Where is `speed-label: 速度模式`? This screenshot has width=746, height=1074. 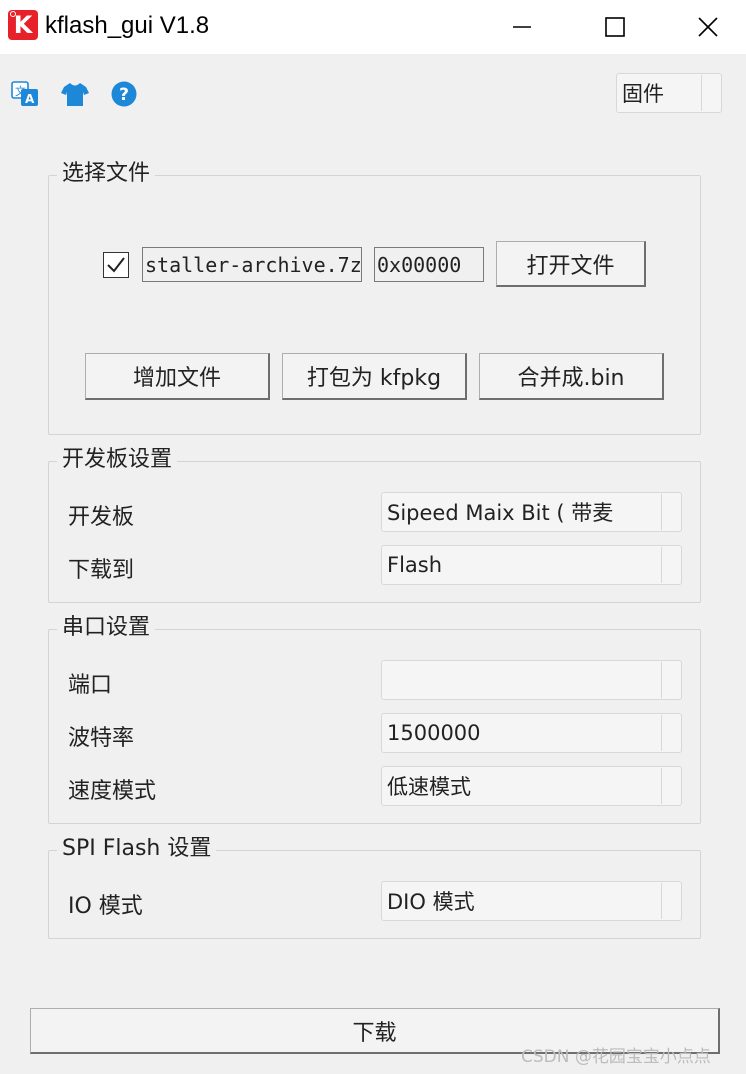
speed-label: 速度模式 is located at coordinates (112, 791).